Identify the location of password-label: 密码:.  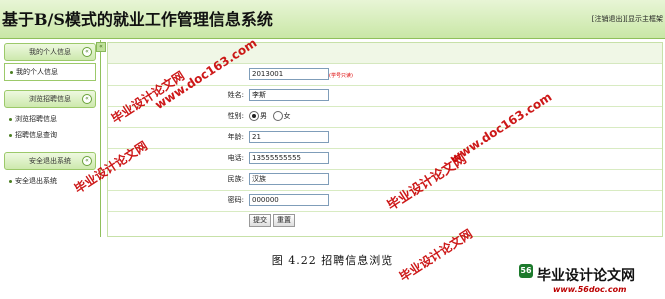
(235, 200).